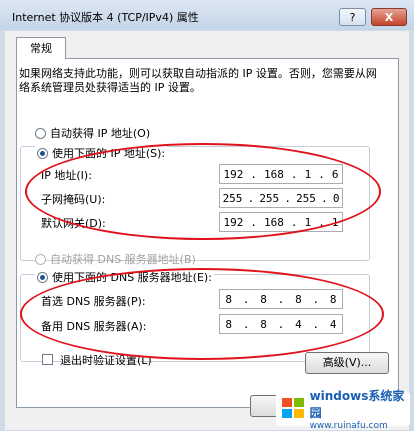 This screenshot has width=414, height=431. Describe the element at coordinates (389, 17) in the screenshot. I see `close-button: X` at that location.